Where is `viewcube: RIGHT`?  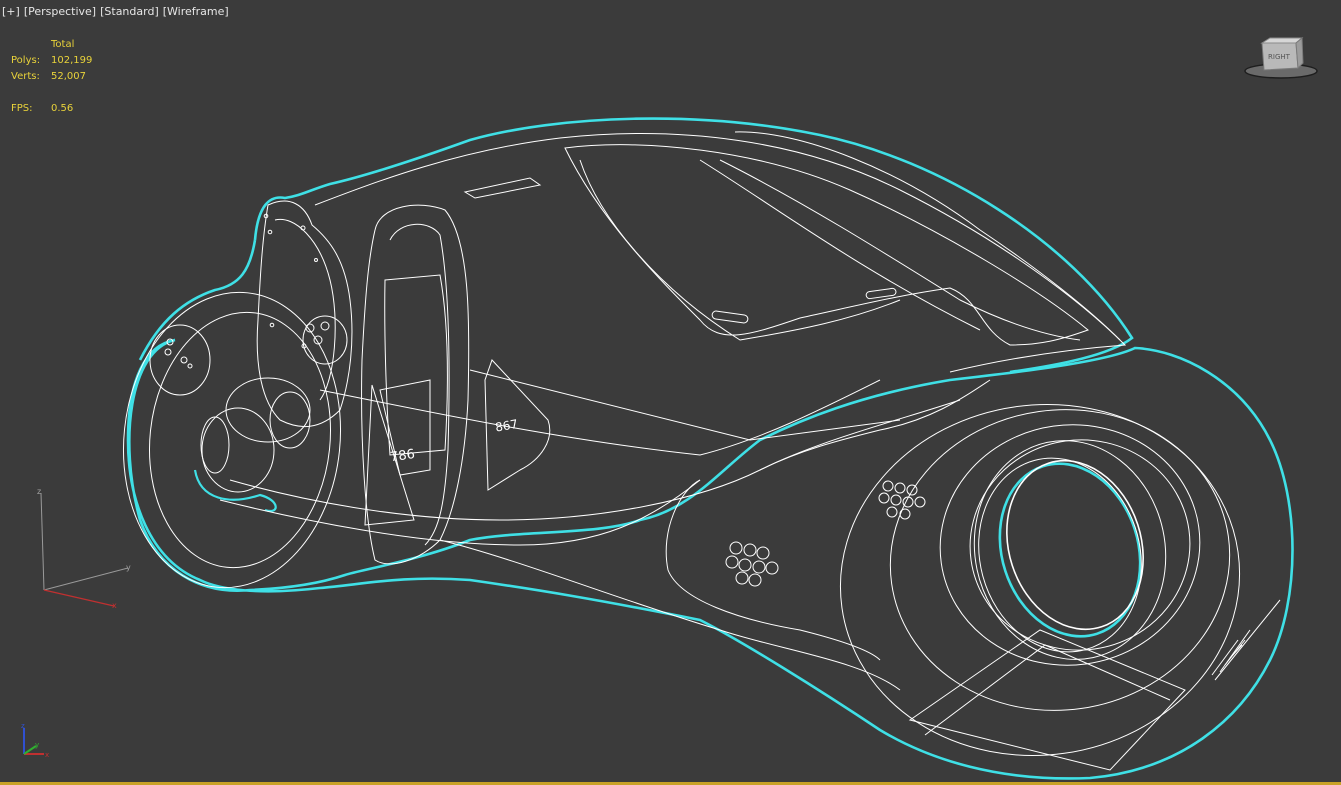
viewcube: RIGHT is located at coordinates (1281, 57).